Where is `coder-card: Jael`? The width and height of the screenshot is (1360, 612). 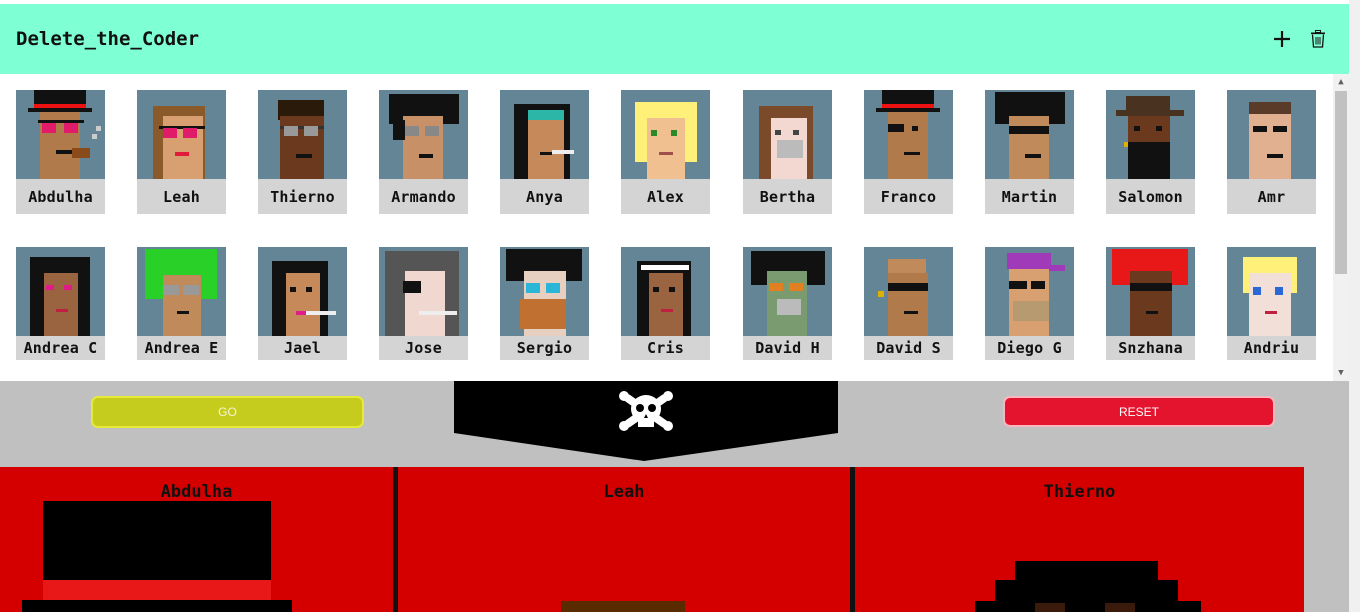 coder-card: Jael is located at coordinates (303, 309).